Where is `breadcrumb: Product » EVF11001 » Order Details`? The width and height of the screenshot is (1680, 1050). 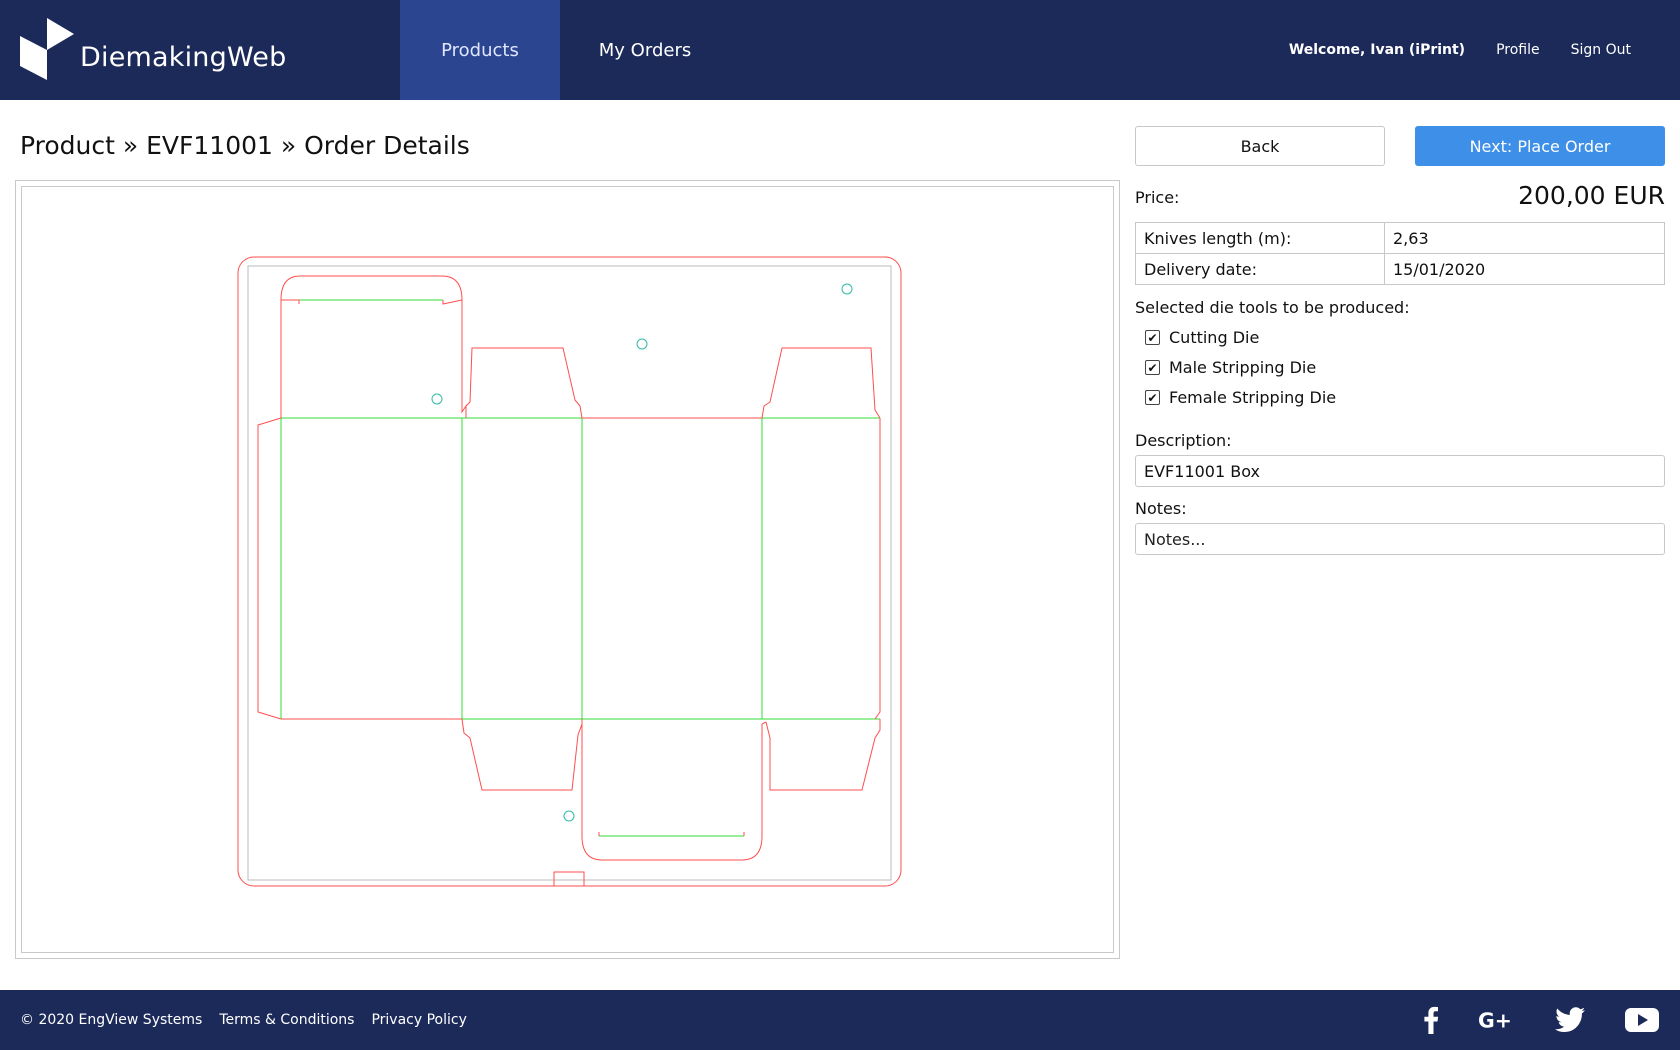 breadcrumb: Product » EVF11001 » Order Details is located at coordinates (245, 145).